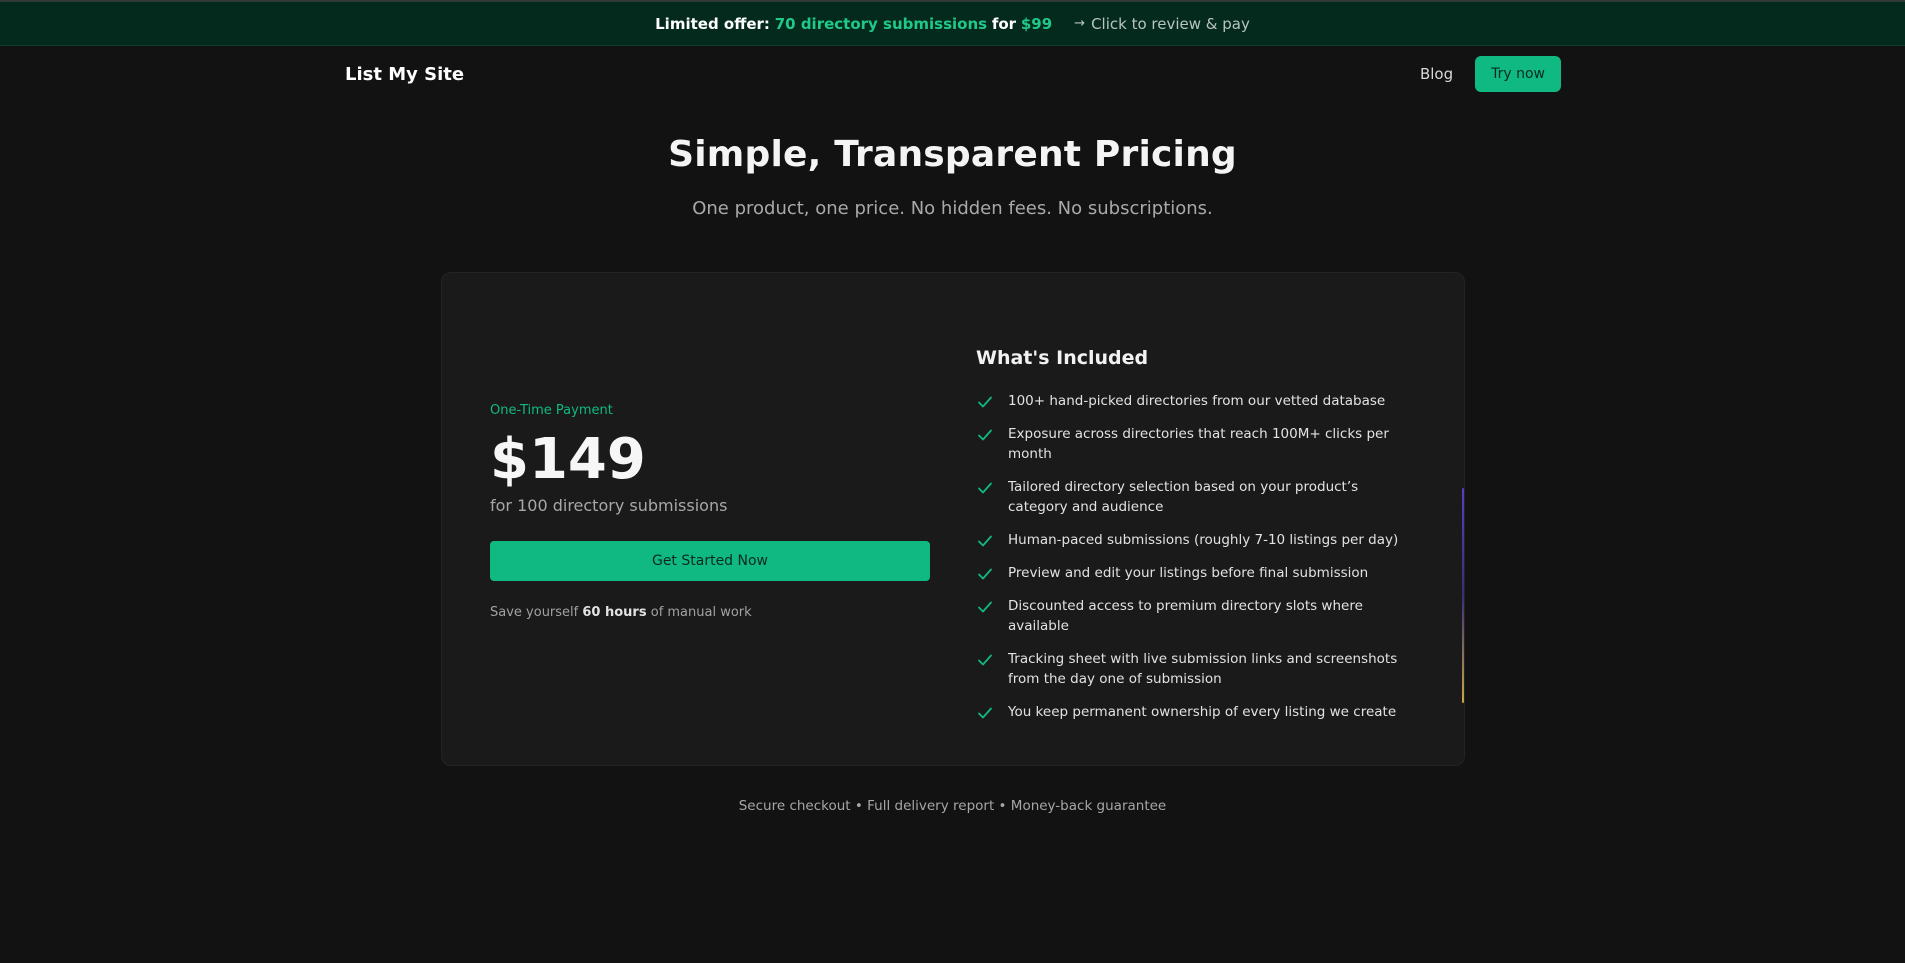  What do you see at coordinates (952, 154) in the screenshot?
I see `page-title: Simple, Transparent Pricing` at bounding box center [952, 154].